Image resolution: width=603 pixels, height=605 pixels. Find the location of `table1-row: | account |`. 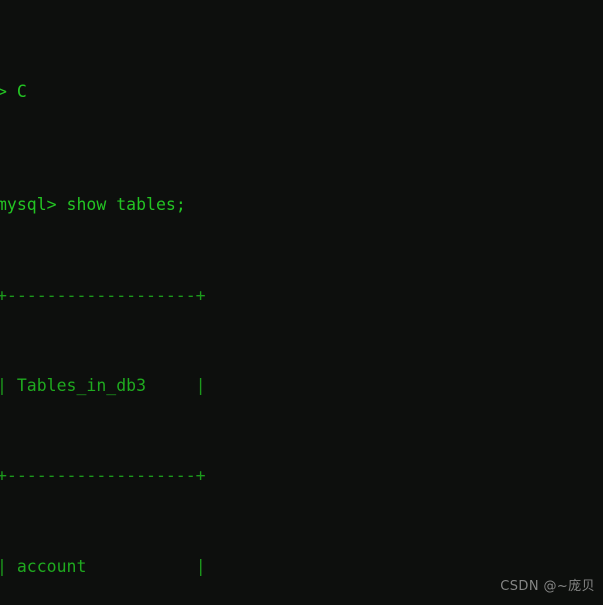

table1-row: | account | is located at coordinates (103, 566).